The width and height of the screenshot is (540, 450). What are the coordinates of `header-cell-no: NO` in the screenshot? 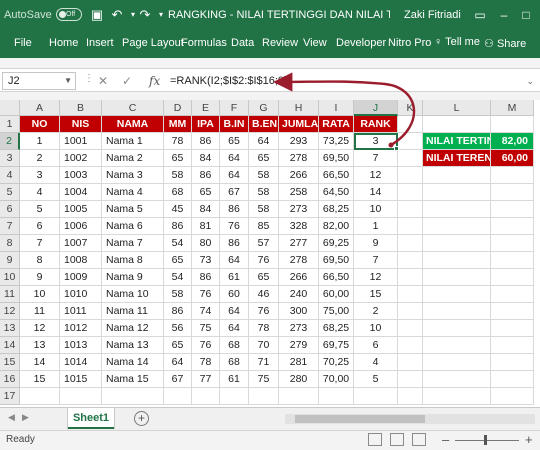 It's located at (40, 124).